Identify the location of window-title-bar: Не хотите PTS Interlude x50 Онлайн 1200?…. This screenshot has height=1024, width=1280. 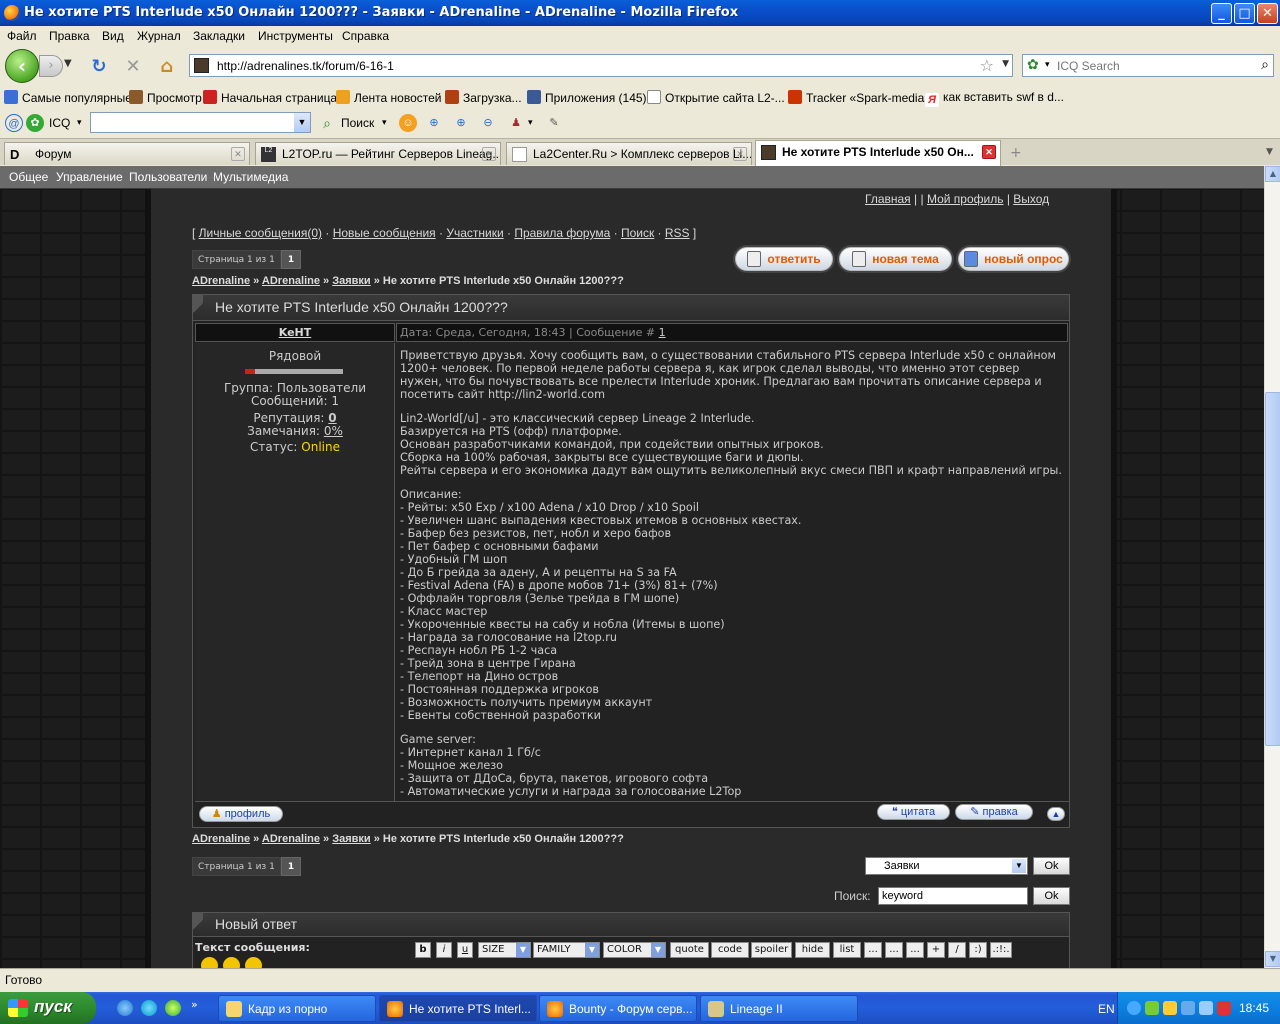
(640, 13).